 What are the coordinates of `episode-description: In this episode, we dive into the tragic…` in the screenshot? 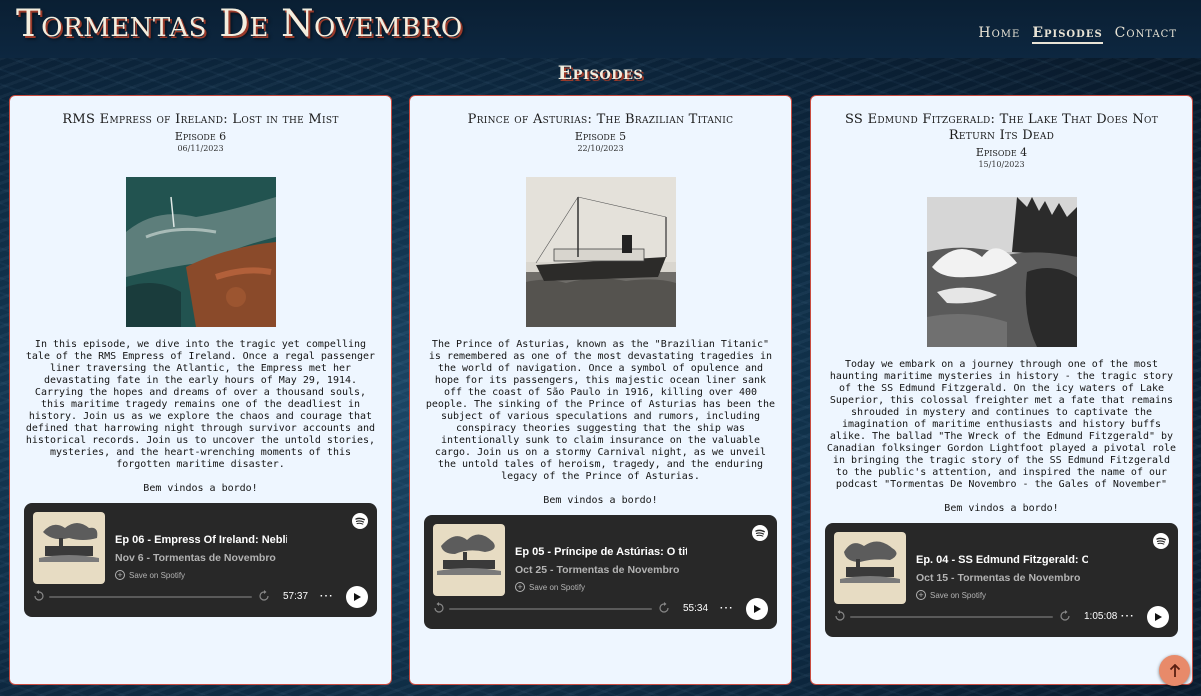 It's located at (200, 404).